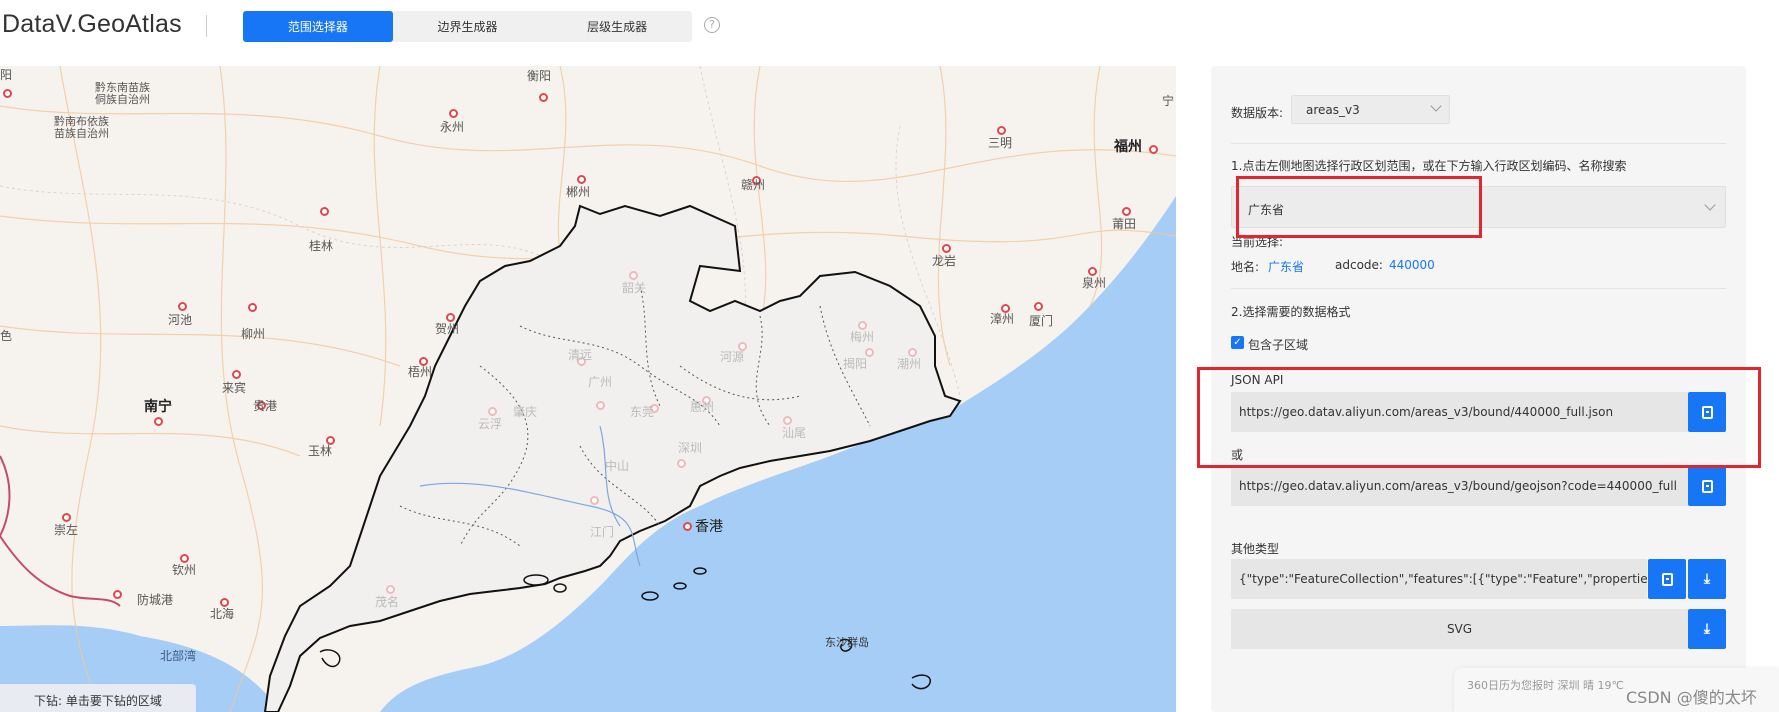 The image size is (1779, 712). What do you see at coordinates (753, 185) in the screenshot?
I see `map-label: 赣州` at bounding box center [753, 185].